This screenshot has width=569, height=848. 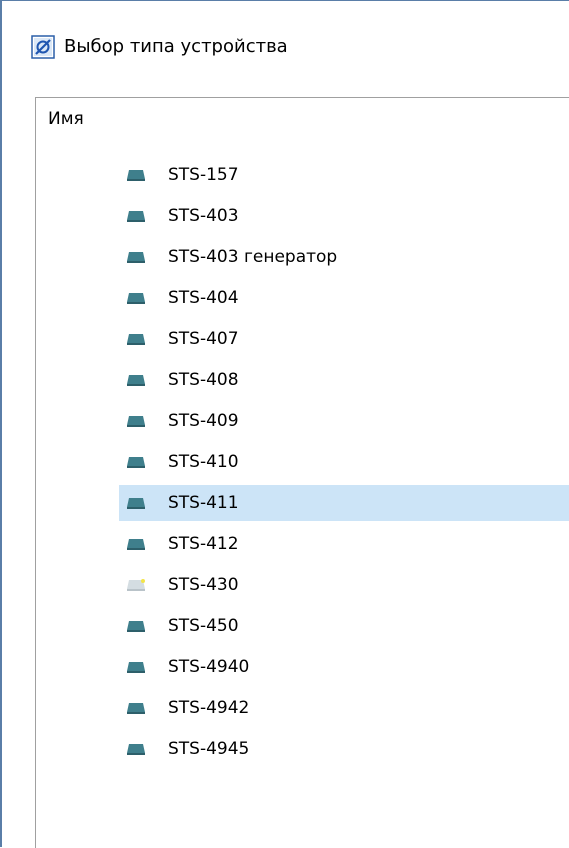 I want to click on list-item: STS-411, so click(x=344, y=503).